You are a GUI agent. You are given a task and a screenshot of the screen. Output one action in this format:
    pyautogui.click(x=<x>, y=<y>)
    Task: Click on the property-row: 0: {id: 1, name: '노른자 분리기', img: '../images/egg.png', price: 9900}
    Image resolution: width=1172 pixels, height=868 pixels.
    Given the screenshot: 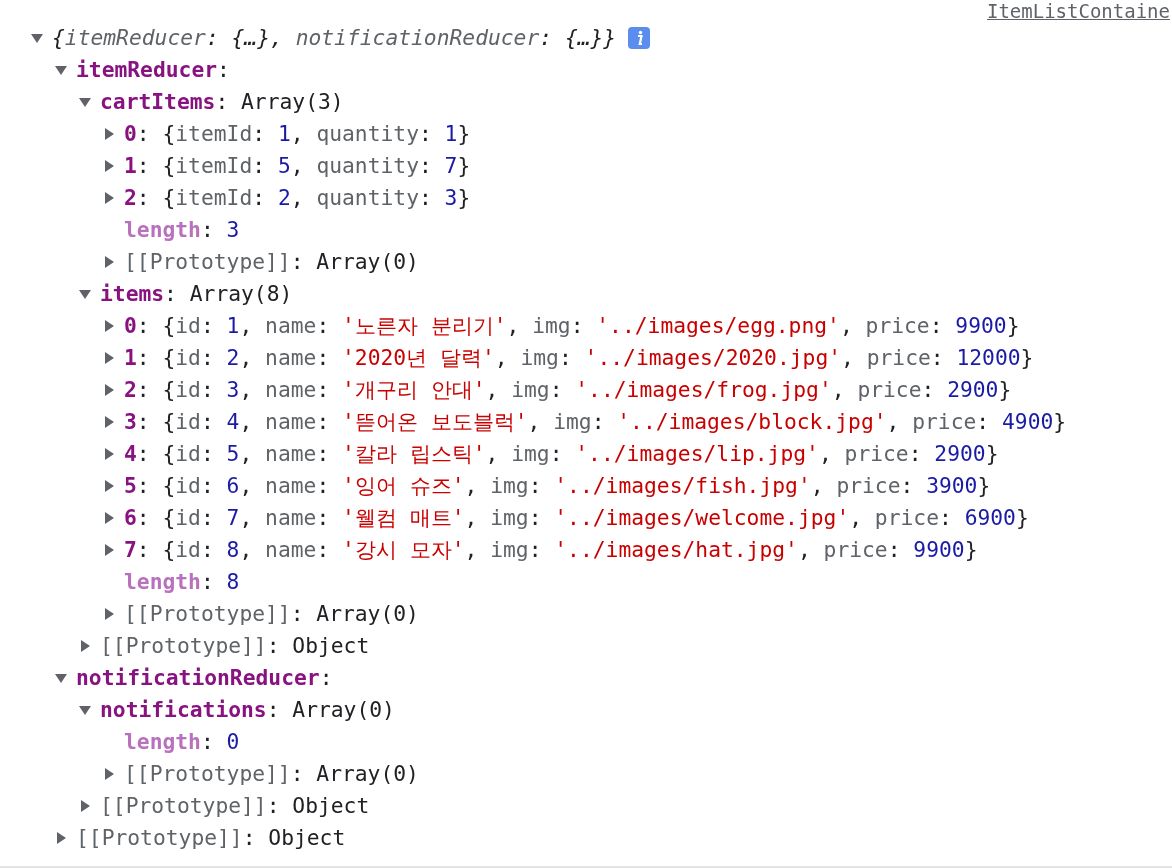 What is the action you would take?
    pyautogui.click(x=572, y=326)
    